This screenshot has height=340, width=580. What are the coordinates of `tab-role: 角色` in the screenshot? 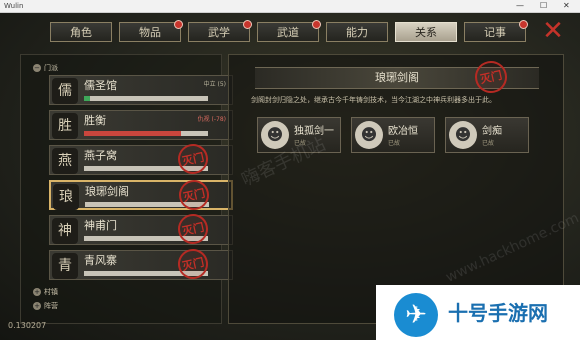 It's located at (81, 32).